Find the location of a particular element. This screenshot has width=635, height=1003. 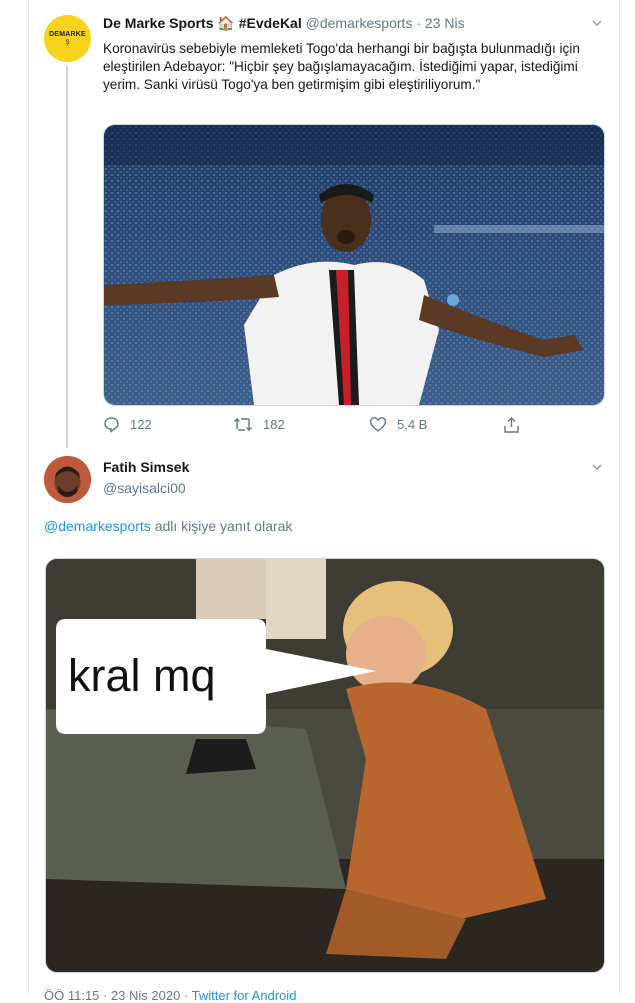

display-name: Fatih Simsek is located at coordinates (146, 467).